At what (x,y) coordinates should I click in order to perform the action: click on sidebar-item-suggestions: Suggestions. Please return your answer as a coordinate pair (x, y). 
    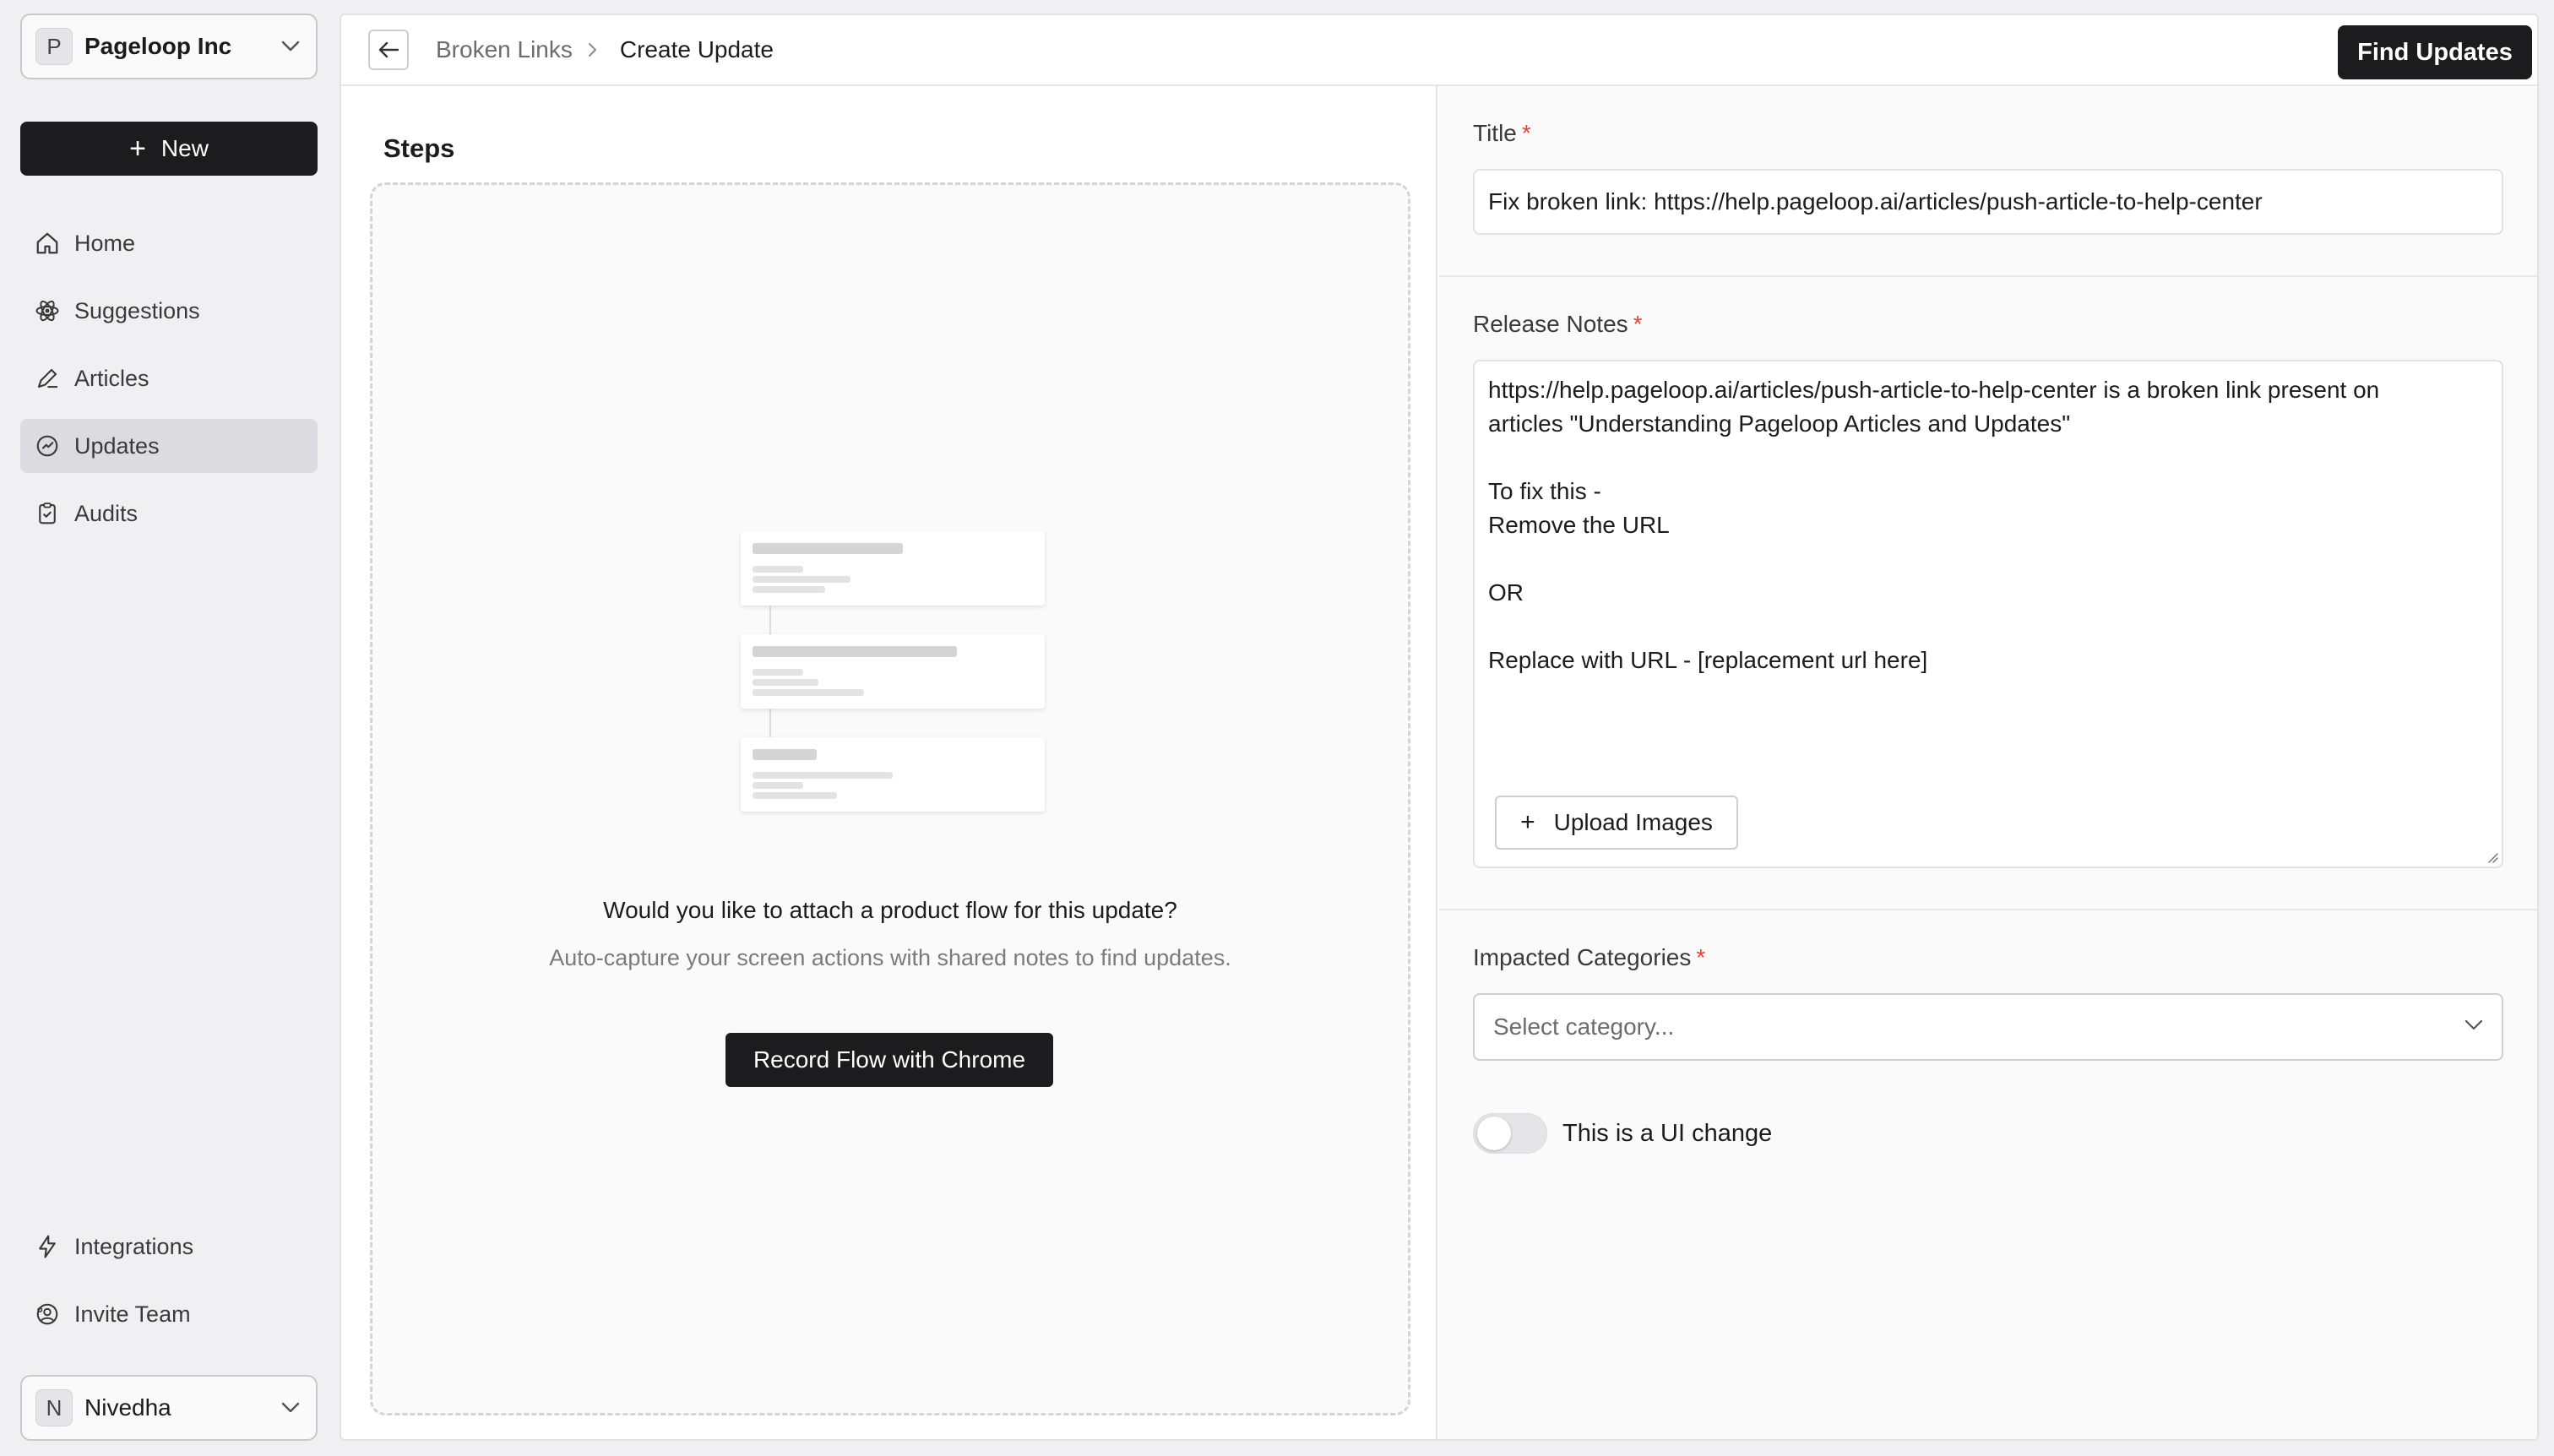
    Looking at the image, I should click on (169, 311).